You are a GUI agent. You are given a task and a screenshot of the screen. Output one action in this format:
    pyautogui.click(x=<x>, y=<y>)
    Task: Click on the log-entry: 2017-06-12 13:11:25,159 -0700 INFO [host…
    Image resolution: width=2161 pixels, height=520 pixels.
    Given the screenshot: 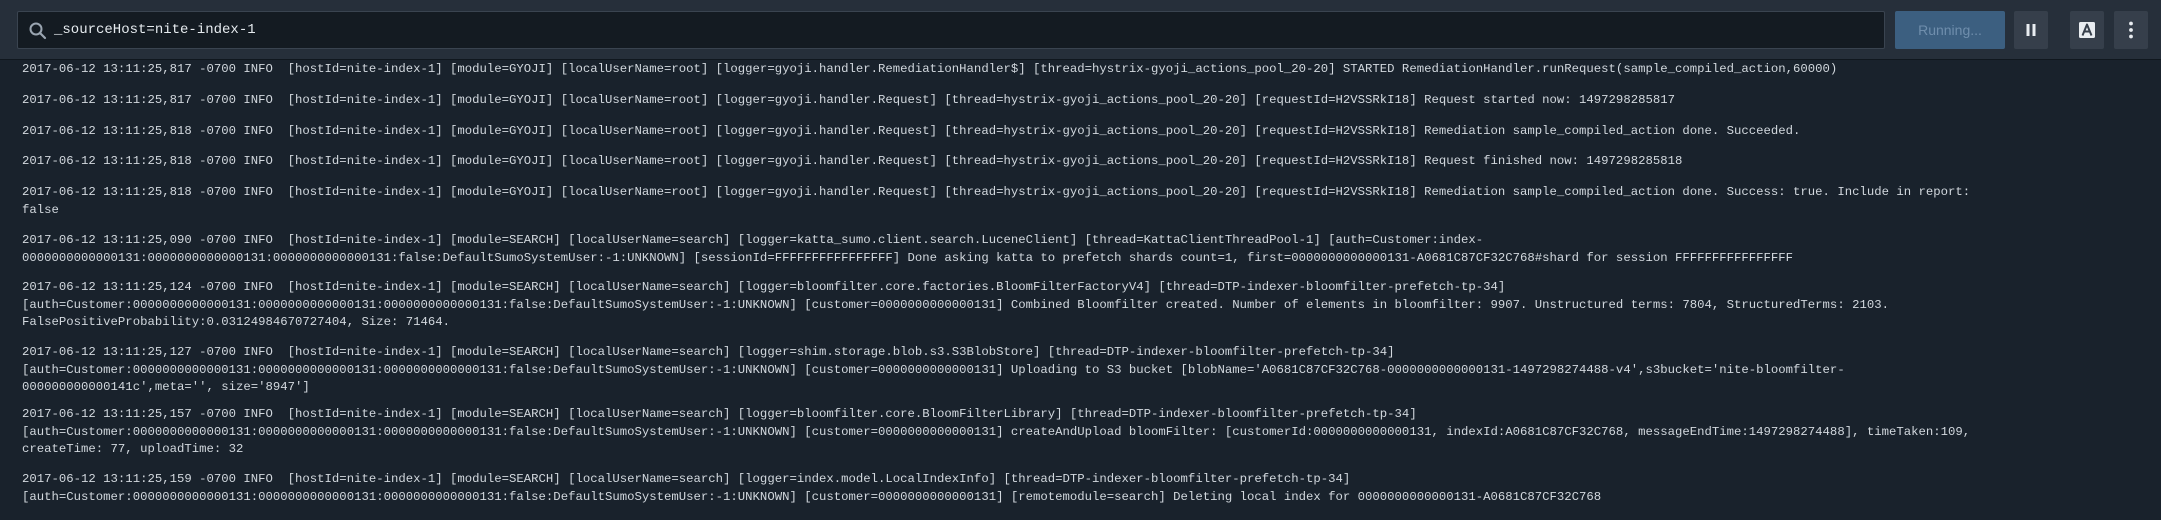 What is the action you would take?
    pyautogui.click(x=812, y=488)
    